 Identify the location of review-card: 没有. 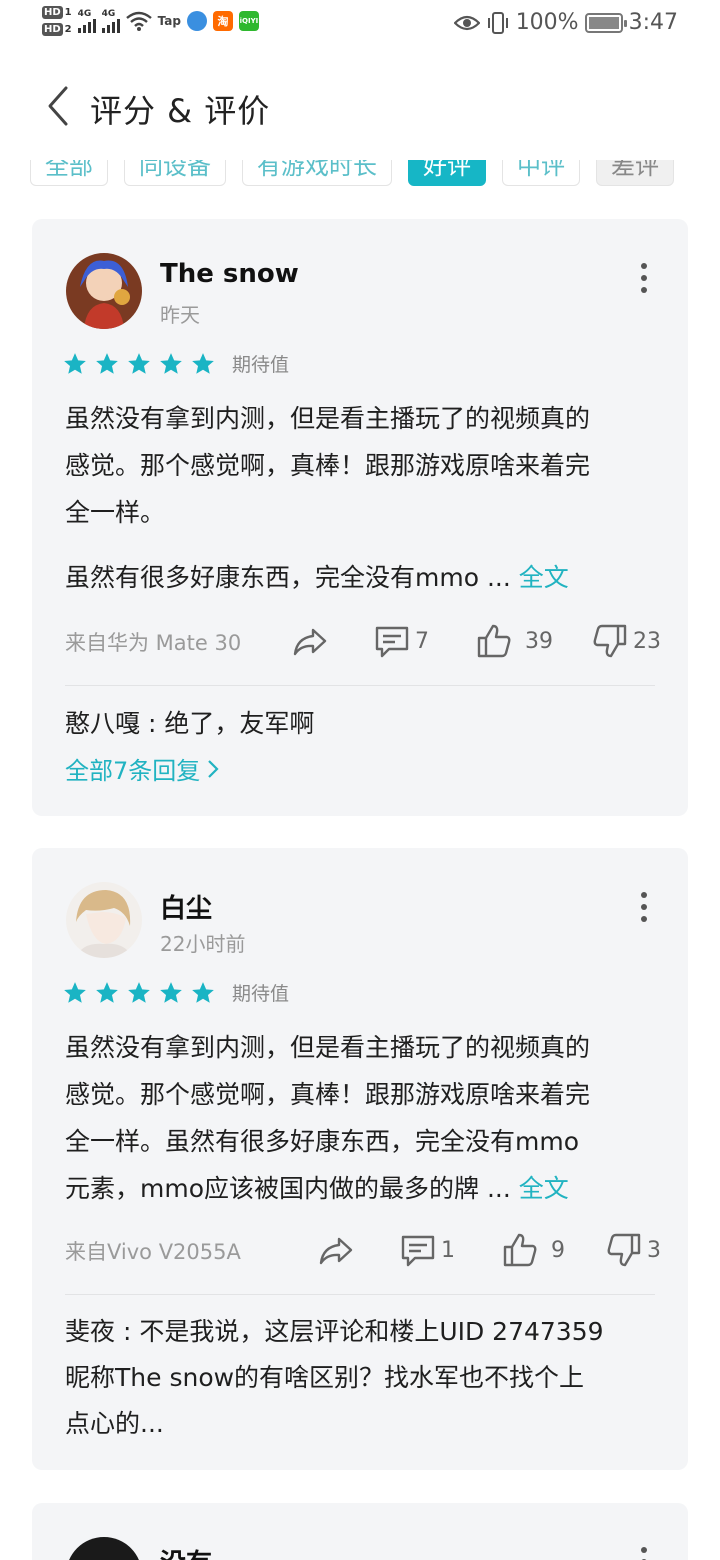
(360, 1531).